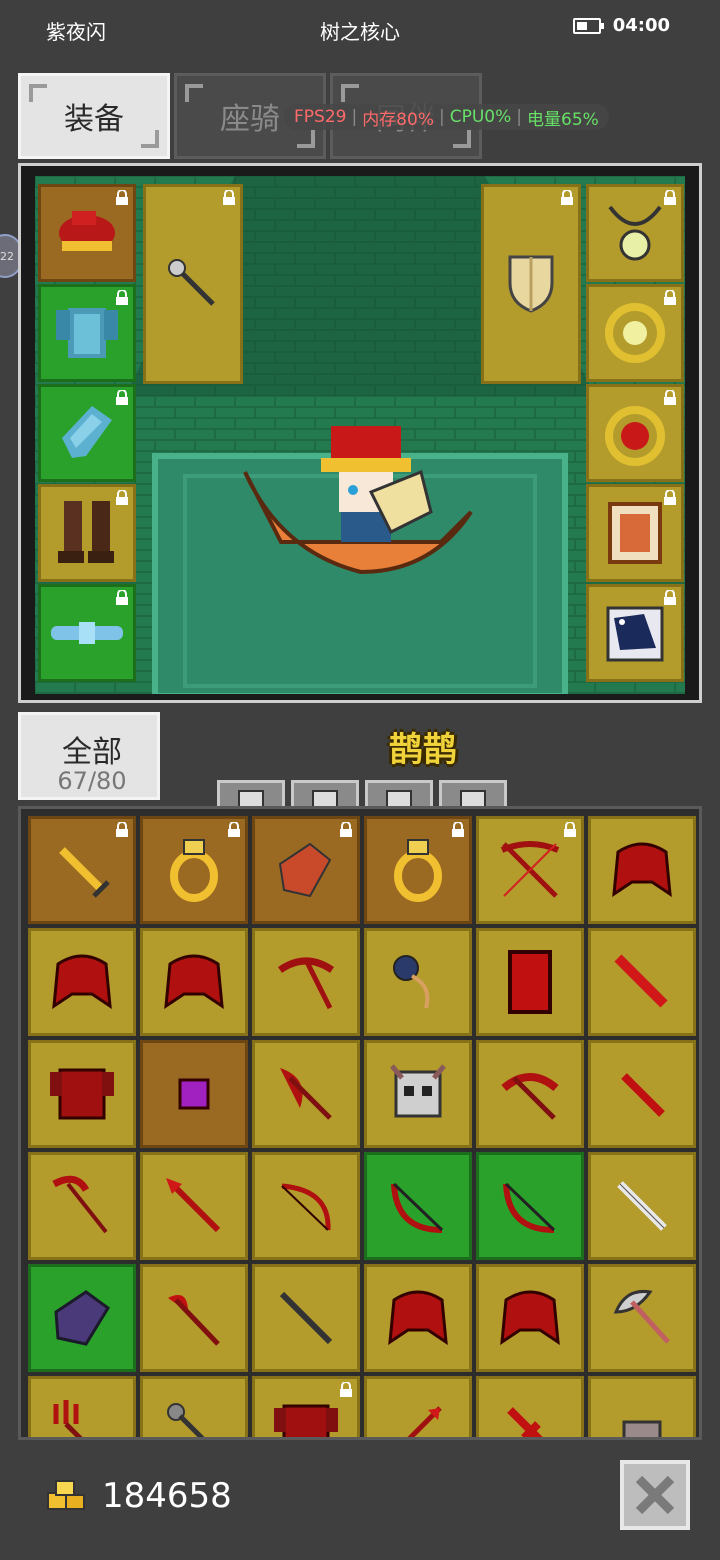  I want to click on bow-icon, so click(529, 1207).